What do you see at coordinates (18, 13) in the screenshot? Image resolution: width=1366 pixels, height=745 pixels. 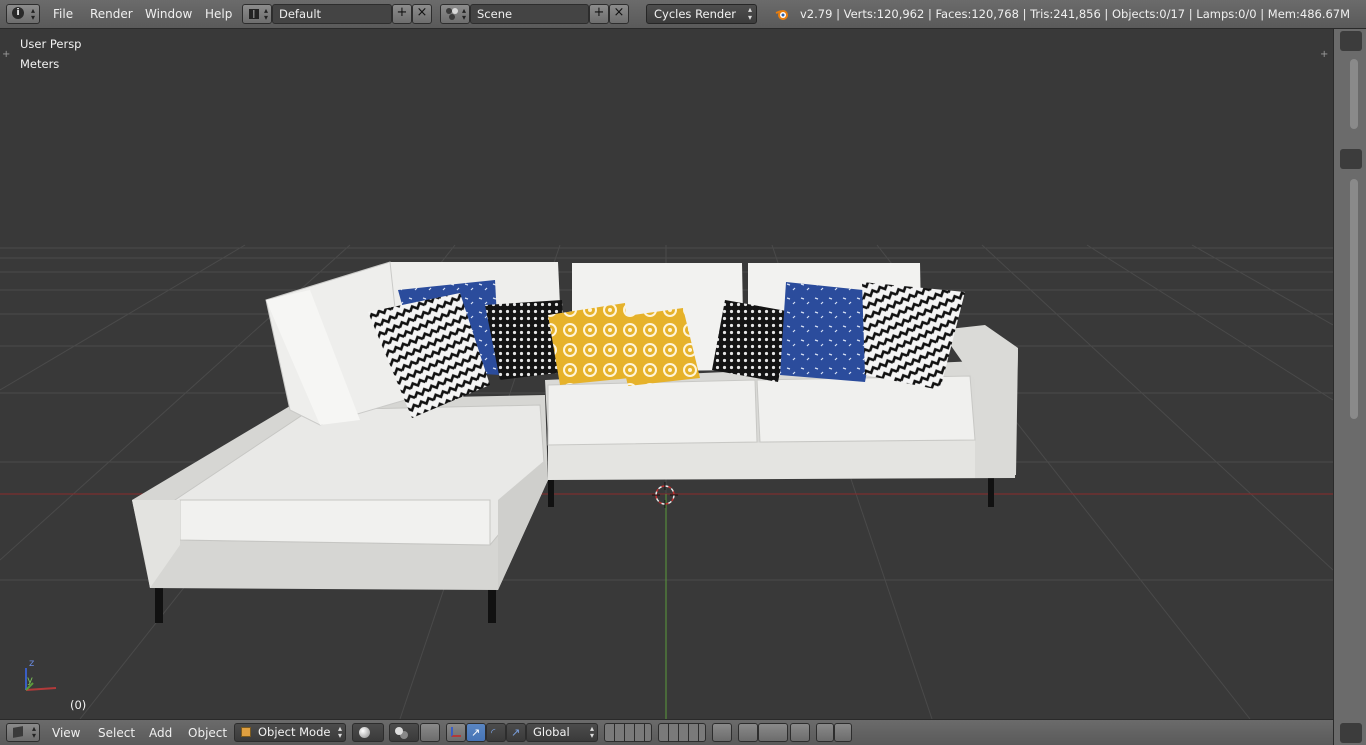 I see `info-icon: i` at bounding box center [18, 13].